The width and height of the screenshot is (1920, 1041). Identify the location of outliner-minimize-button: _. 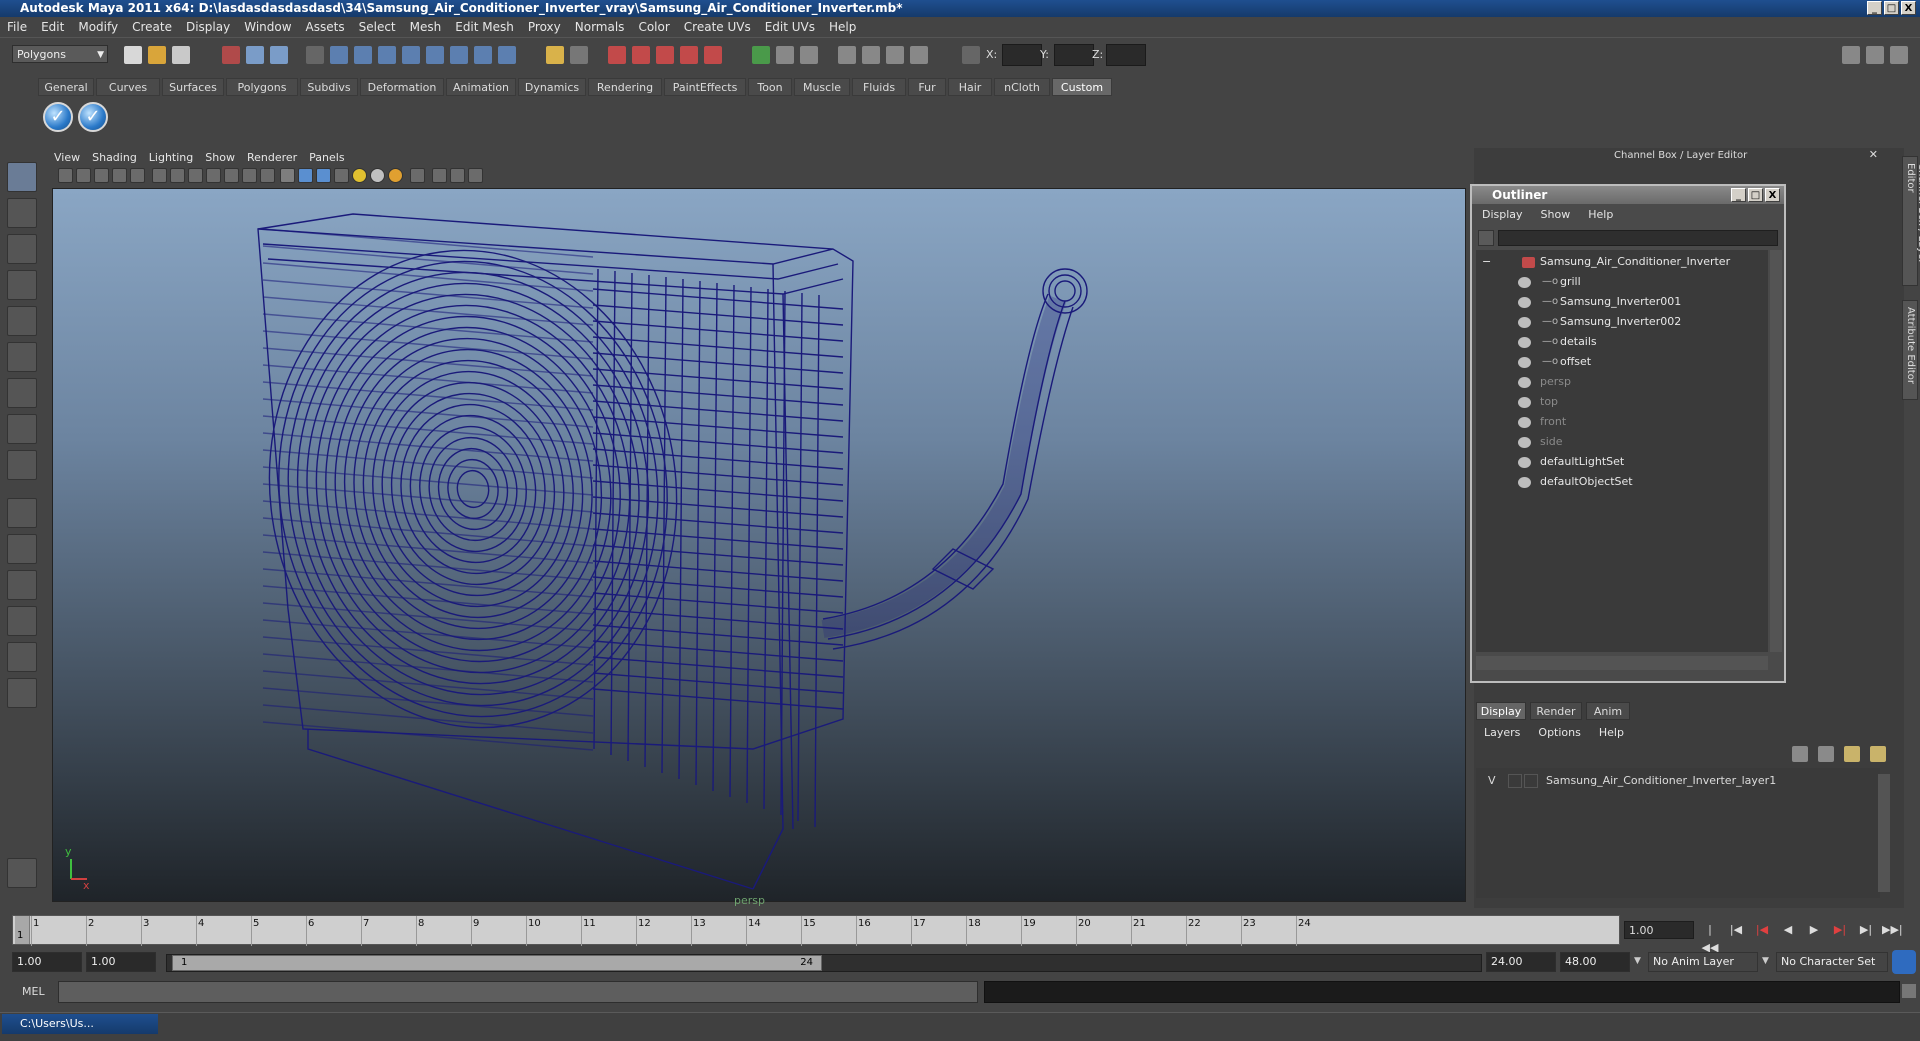
(1738, 195).